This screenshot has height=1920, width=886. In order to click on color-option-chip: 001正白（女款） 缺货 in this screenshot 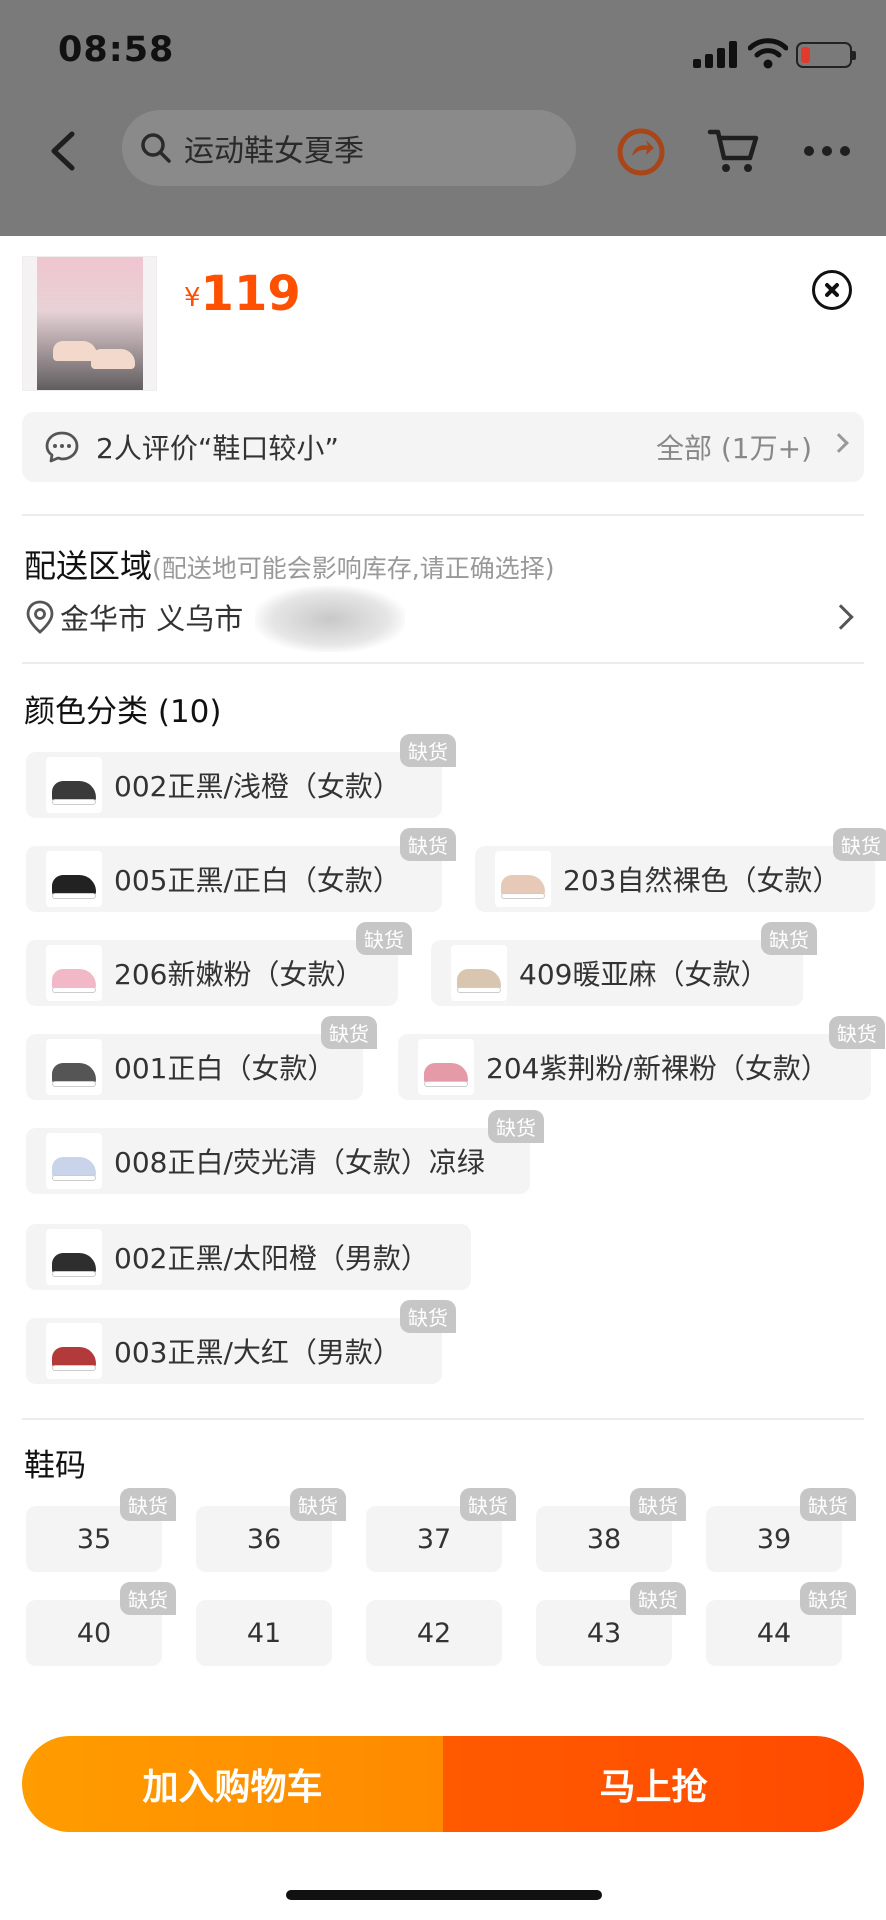, I will do `click(201, 1058)`.